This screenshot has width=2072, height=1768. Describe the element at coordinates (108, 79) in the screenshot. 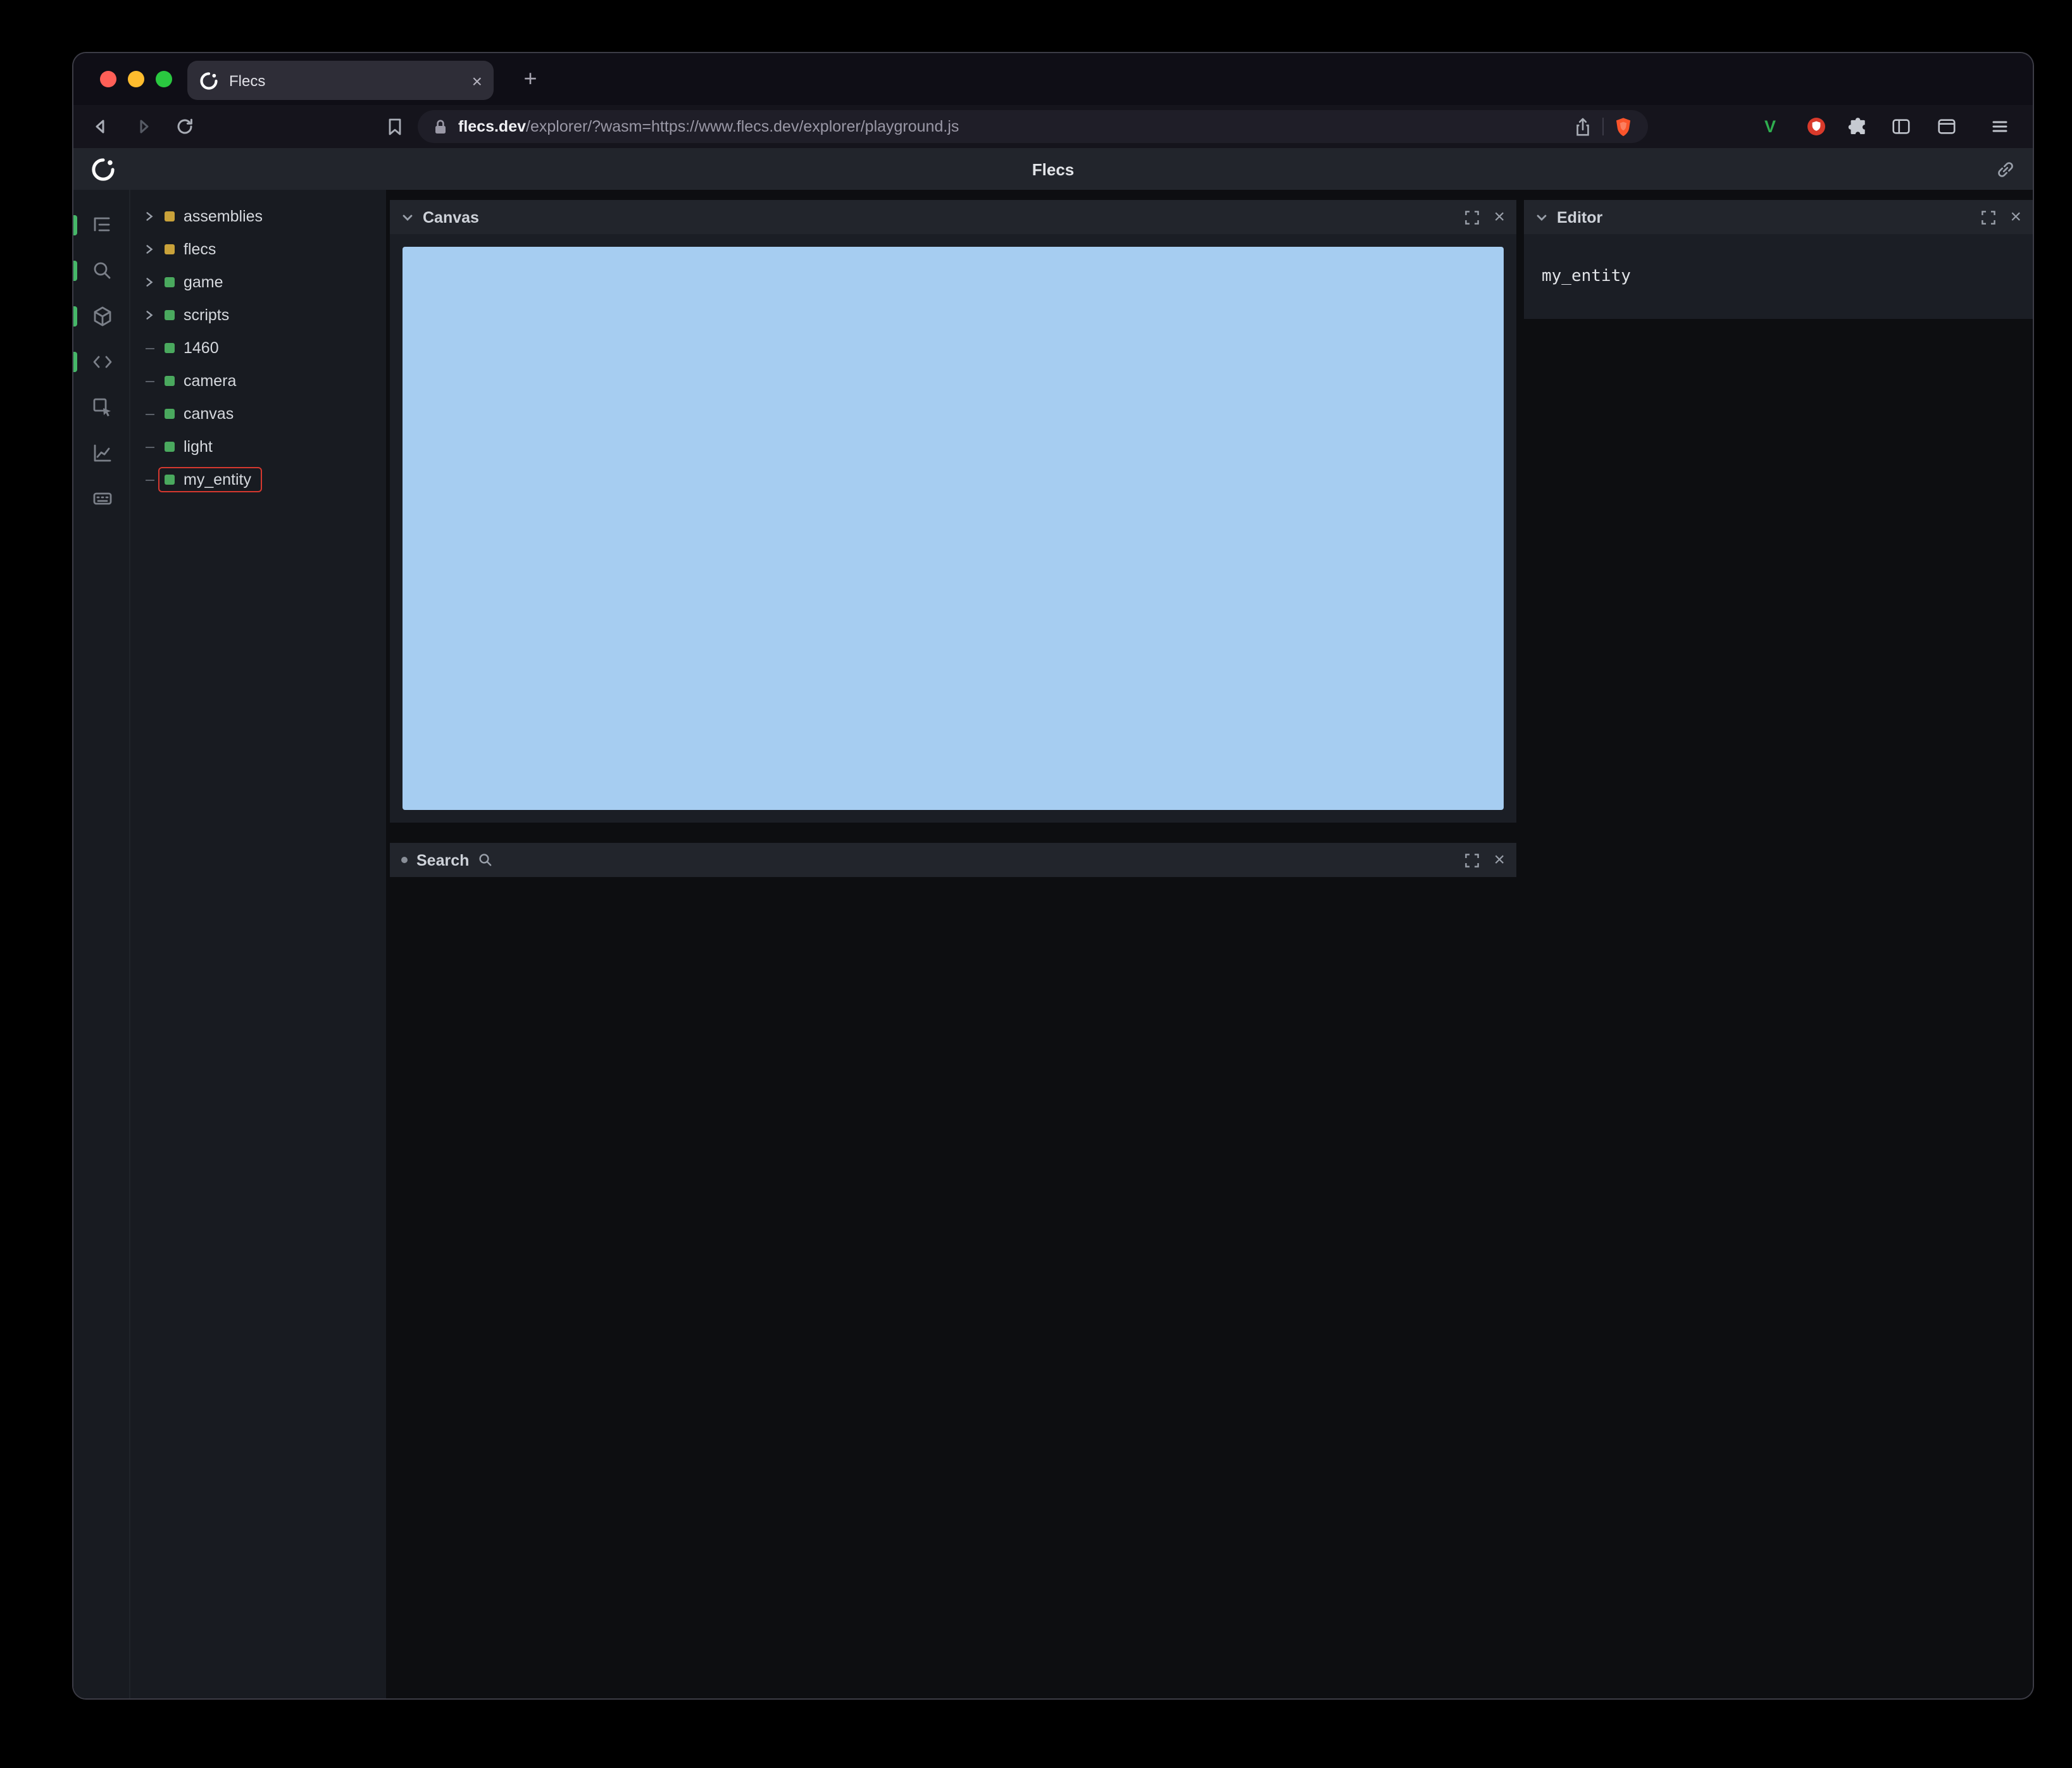

I see `close-window-button` at that location.